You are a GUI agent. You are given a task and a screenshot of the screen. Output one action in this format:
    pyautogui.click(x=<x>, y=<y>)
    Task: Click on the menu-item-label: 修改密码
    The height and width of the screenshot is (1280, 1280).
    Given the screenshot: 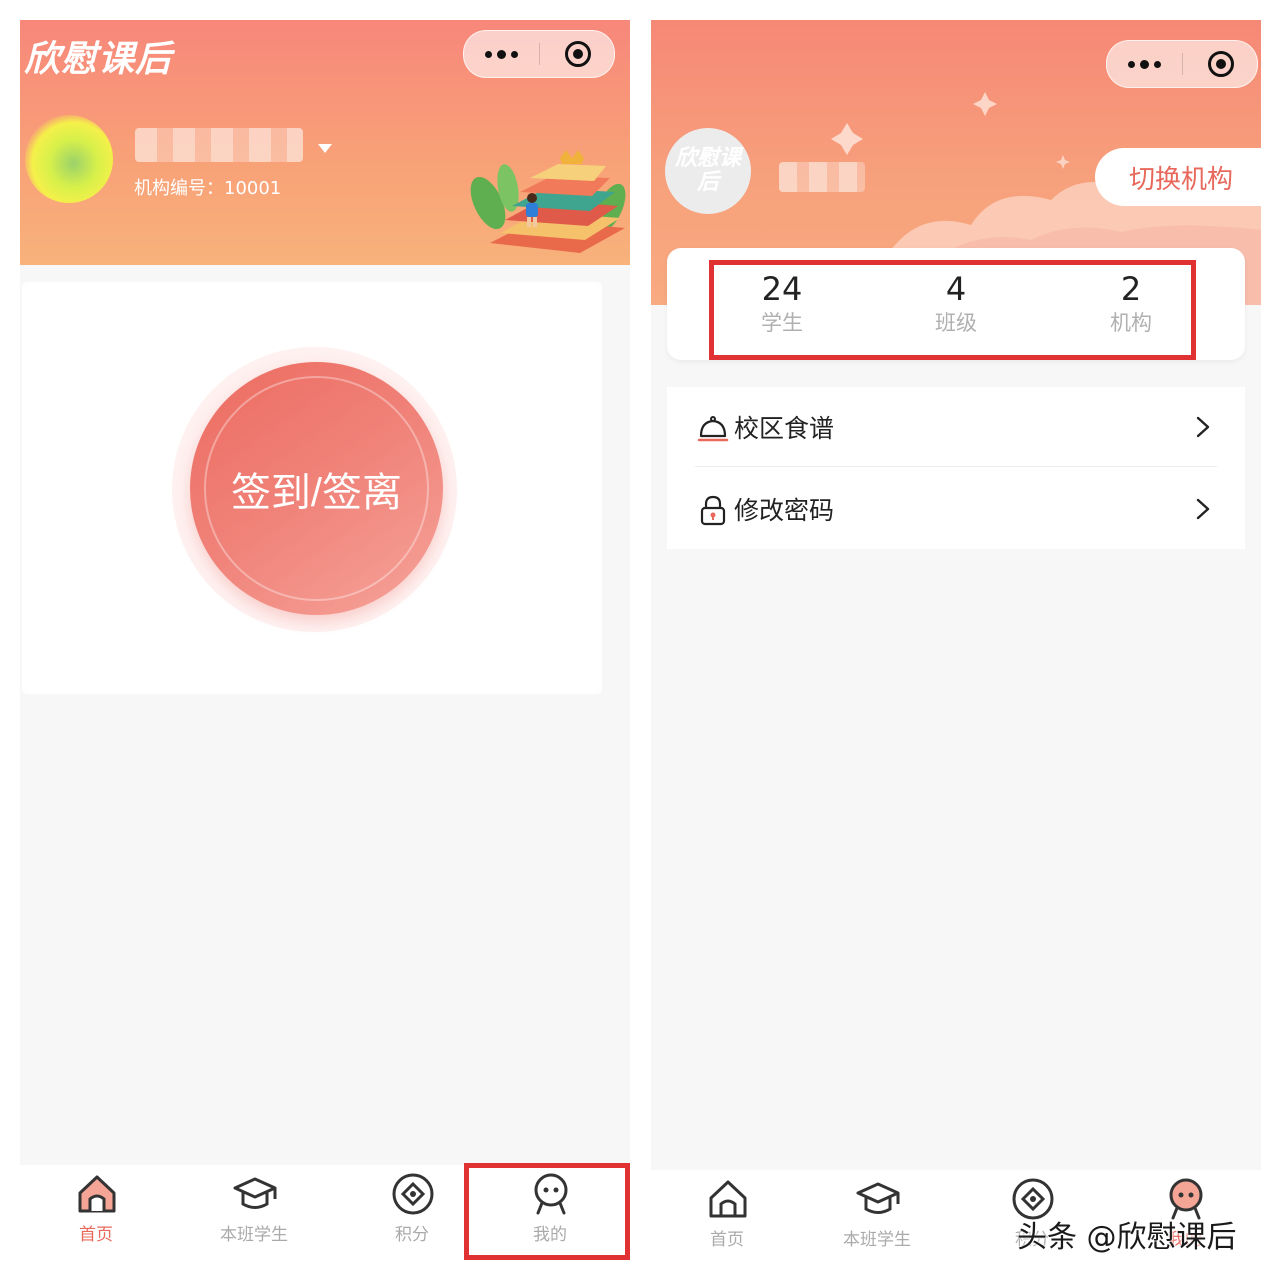 What is the action you would take?
    pyautogui.click(x=784, y=510)
    